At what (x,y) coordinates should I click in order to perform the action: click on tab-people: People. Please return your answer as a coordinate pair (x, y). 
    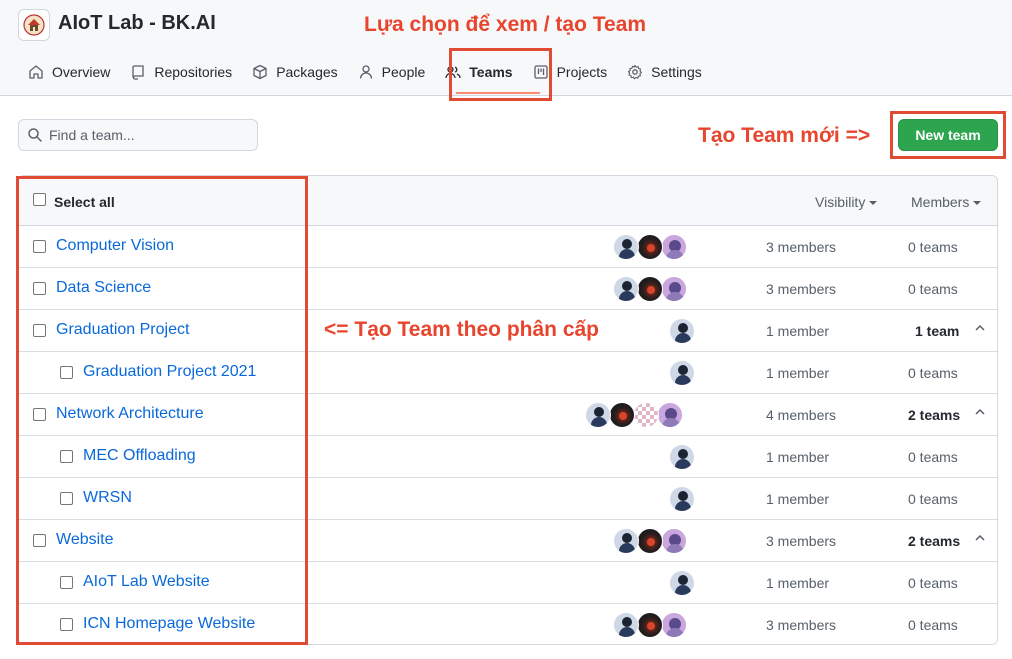
    Looking at the image, I should click on (392, 72).